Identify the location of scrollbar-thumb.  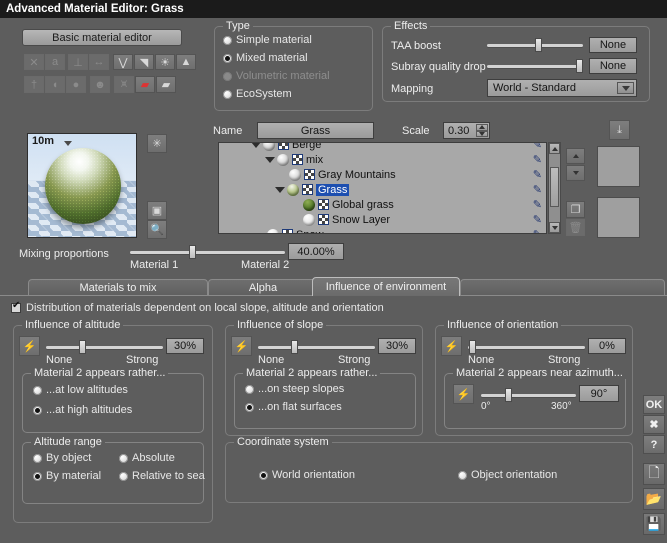
(554, 187).